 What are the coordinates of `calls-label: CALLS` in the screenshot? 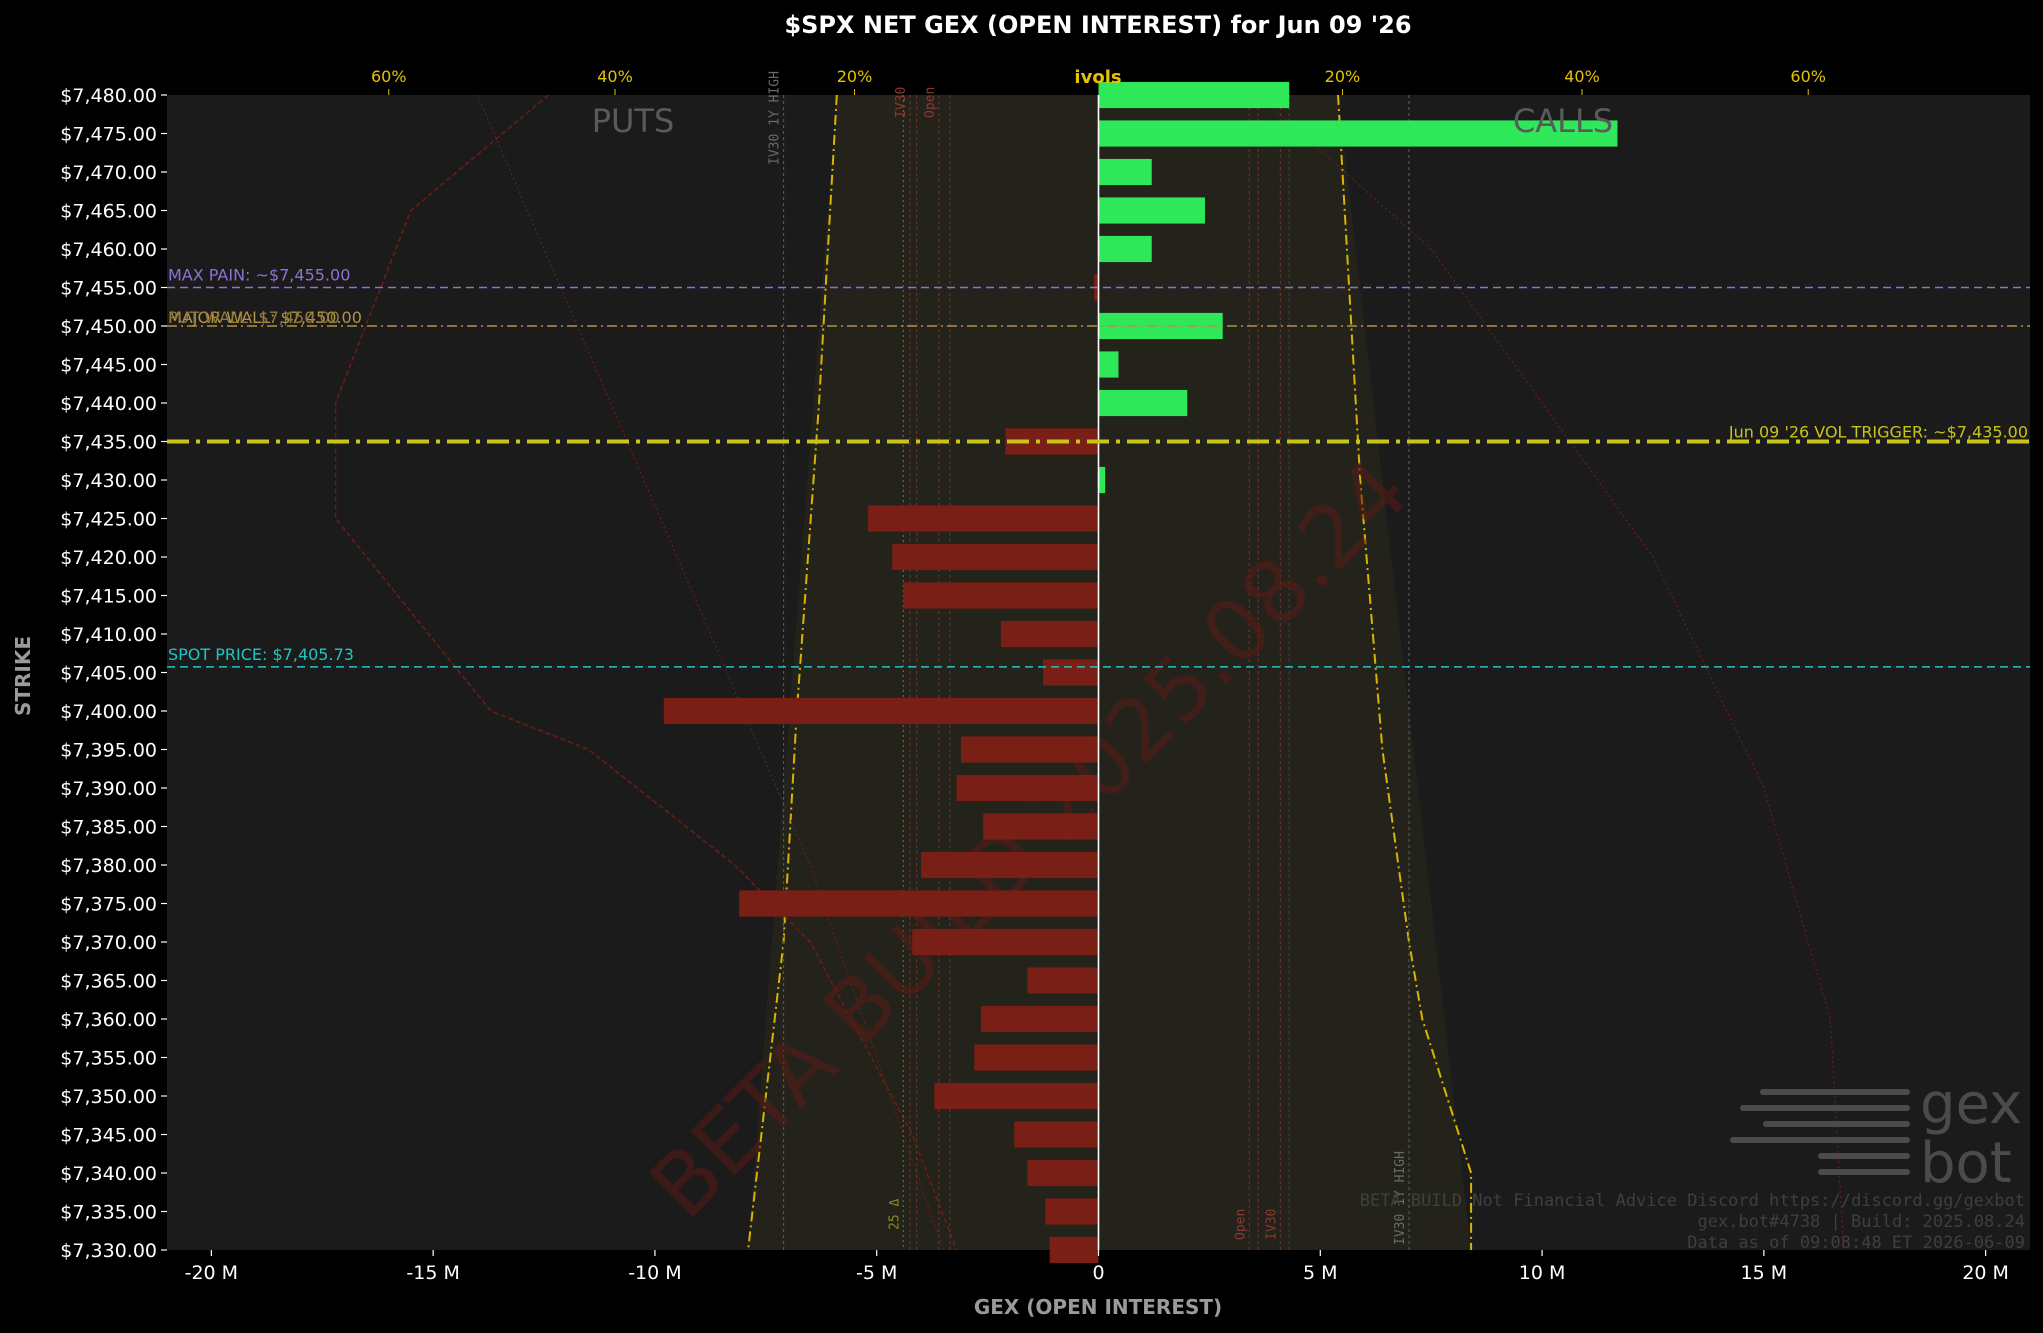 It's located at (1563, 121).